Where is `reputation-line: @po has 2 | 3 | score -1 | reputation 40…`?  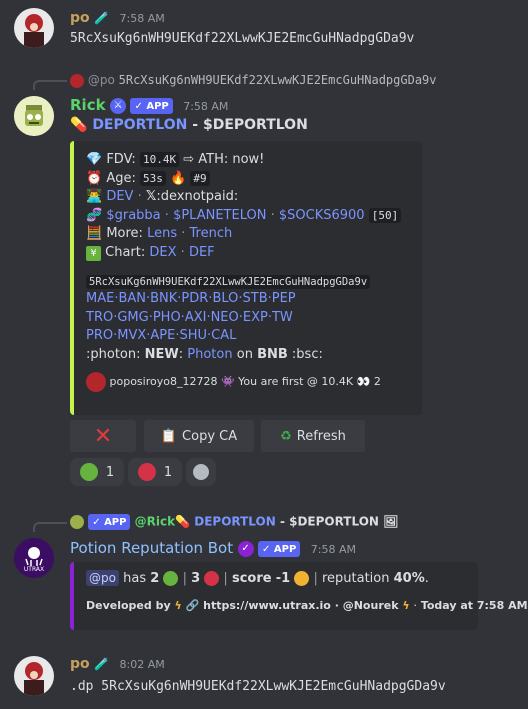
reputation-line: @po has 2 | 3 | score -1 | reputation 40… is located at coordinates (257, 578).